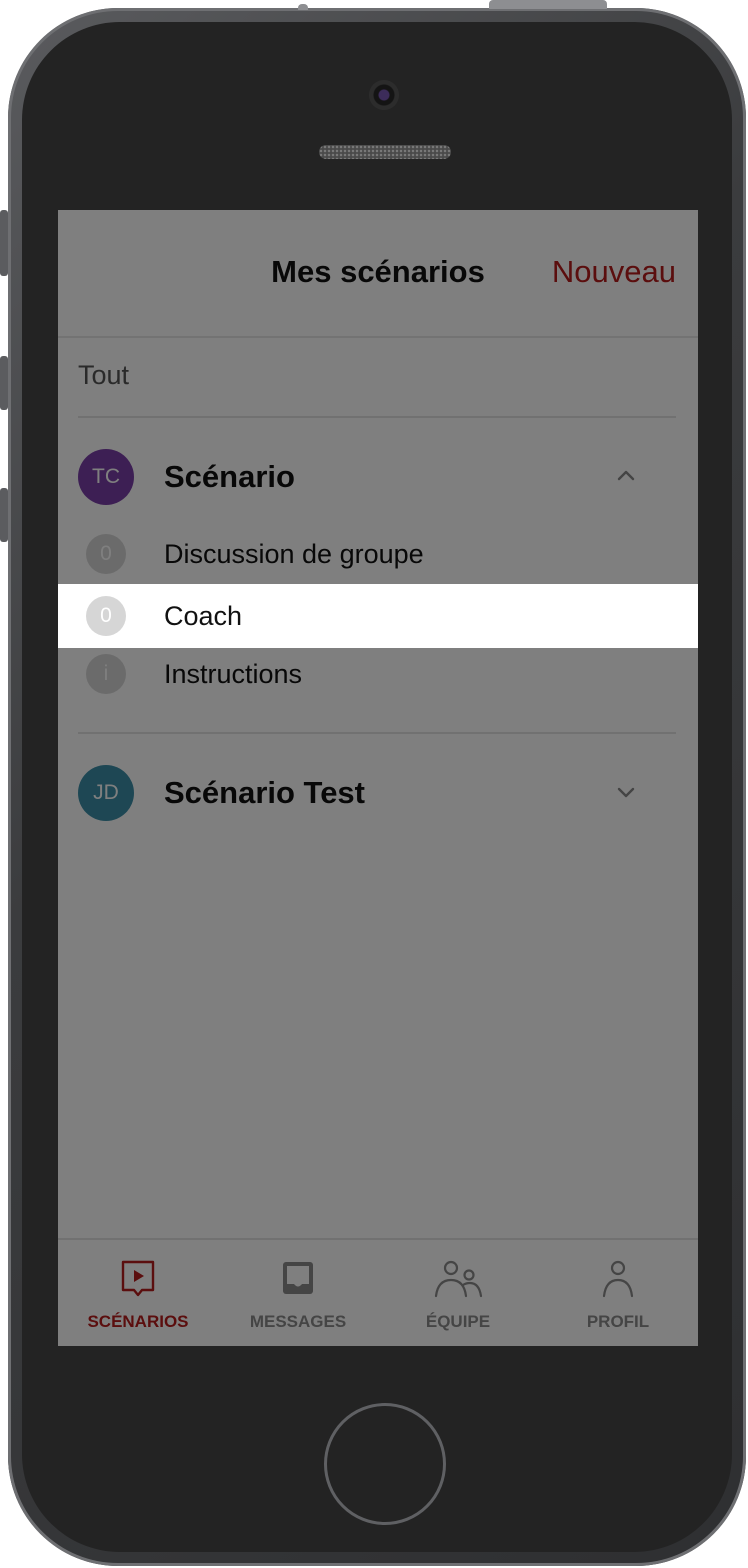 The height and width of the screenshot is (1568, 748). I want to click on top-edge-detail, so click(303, 7).